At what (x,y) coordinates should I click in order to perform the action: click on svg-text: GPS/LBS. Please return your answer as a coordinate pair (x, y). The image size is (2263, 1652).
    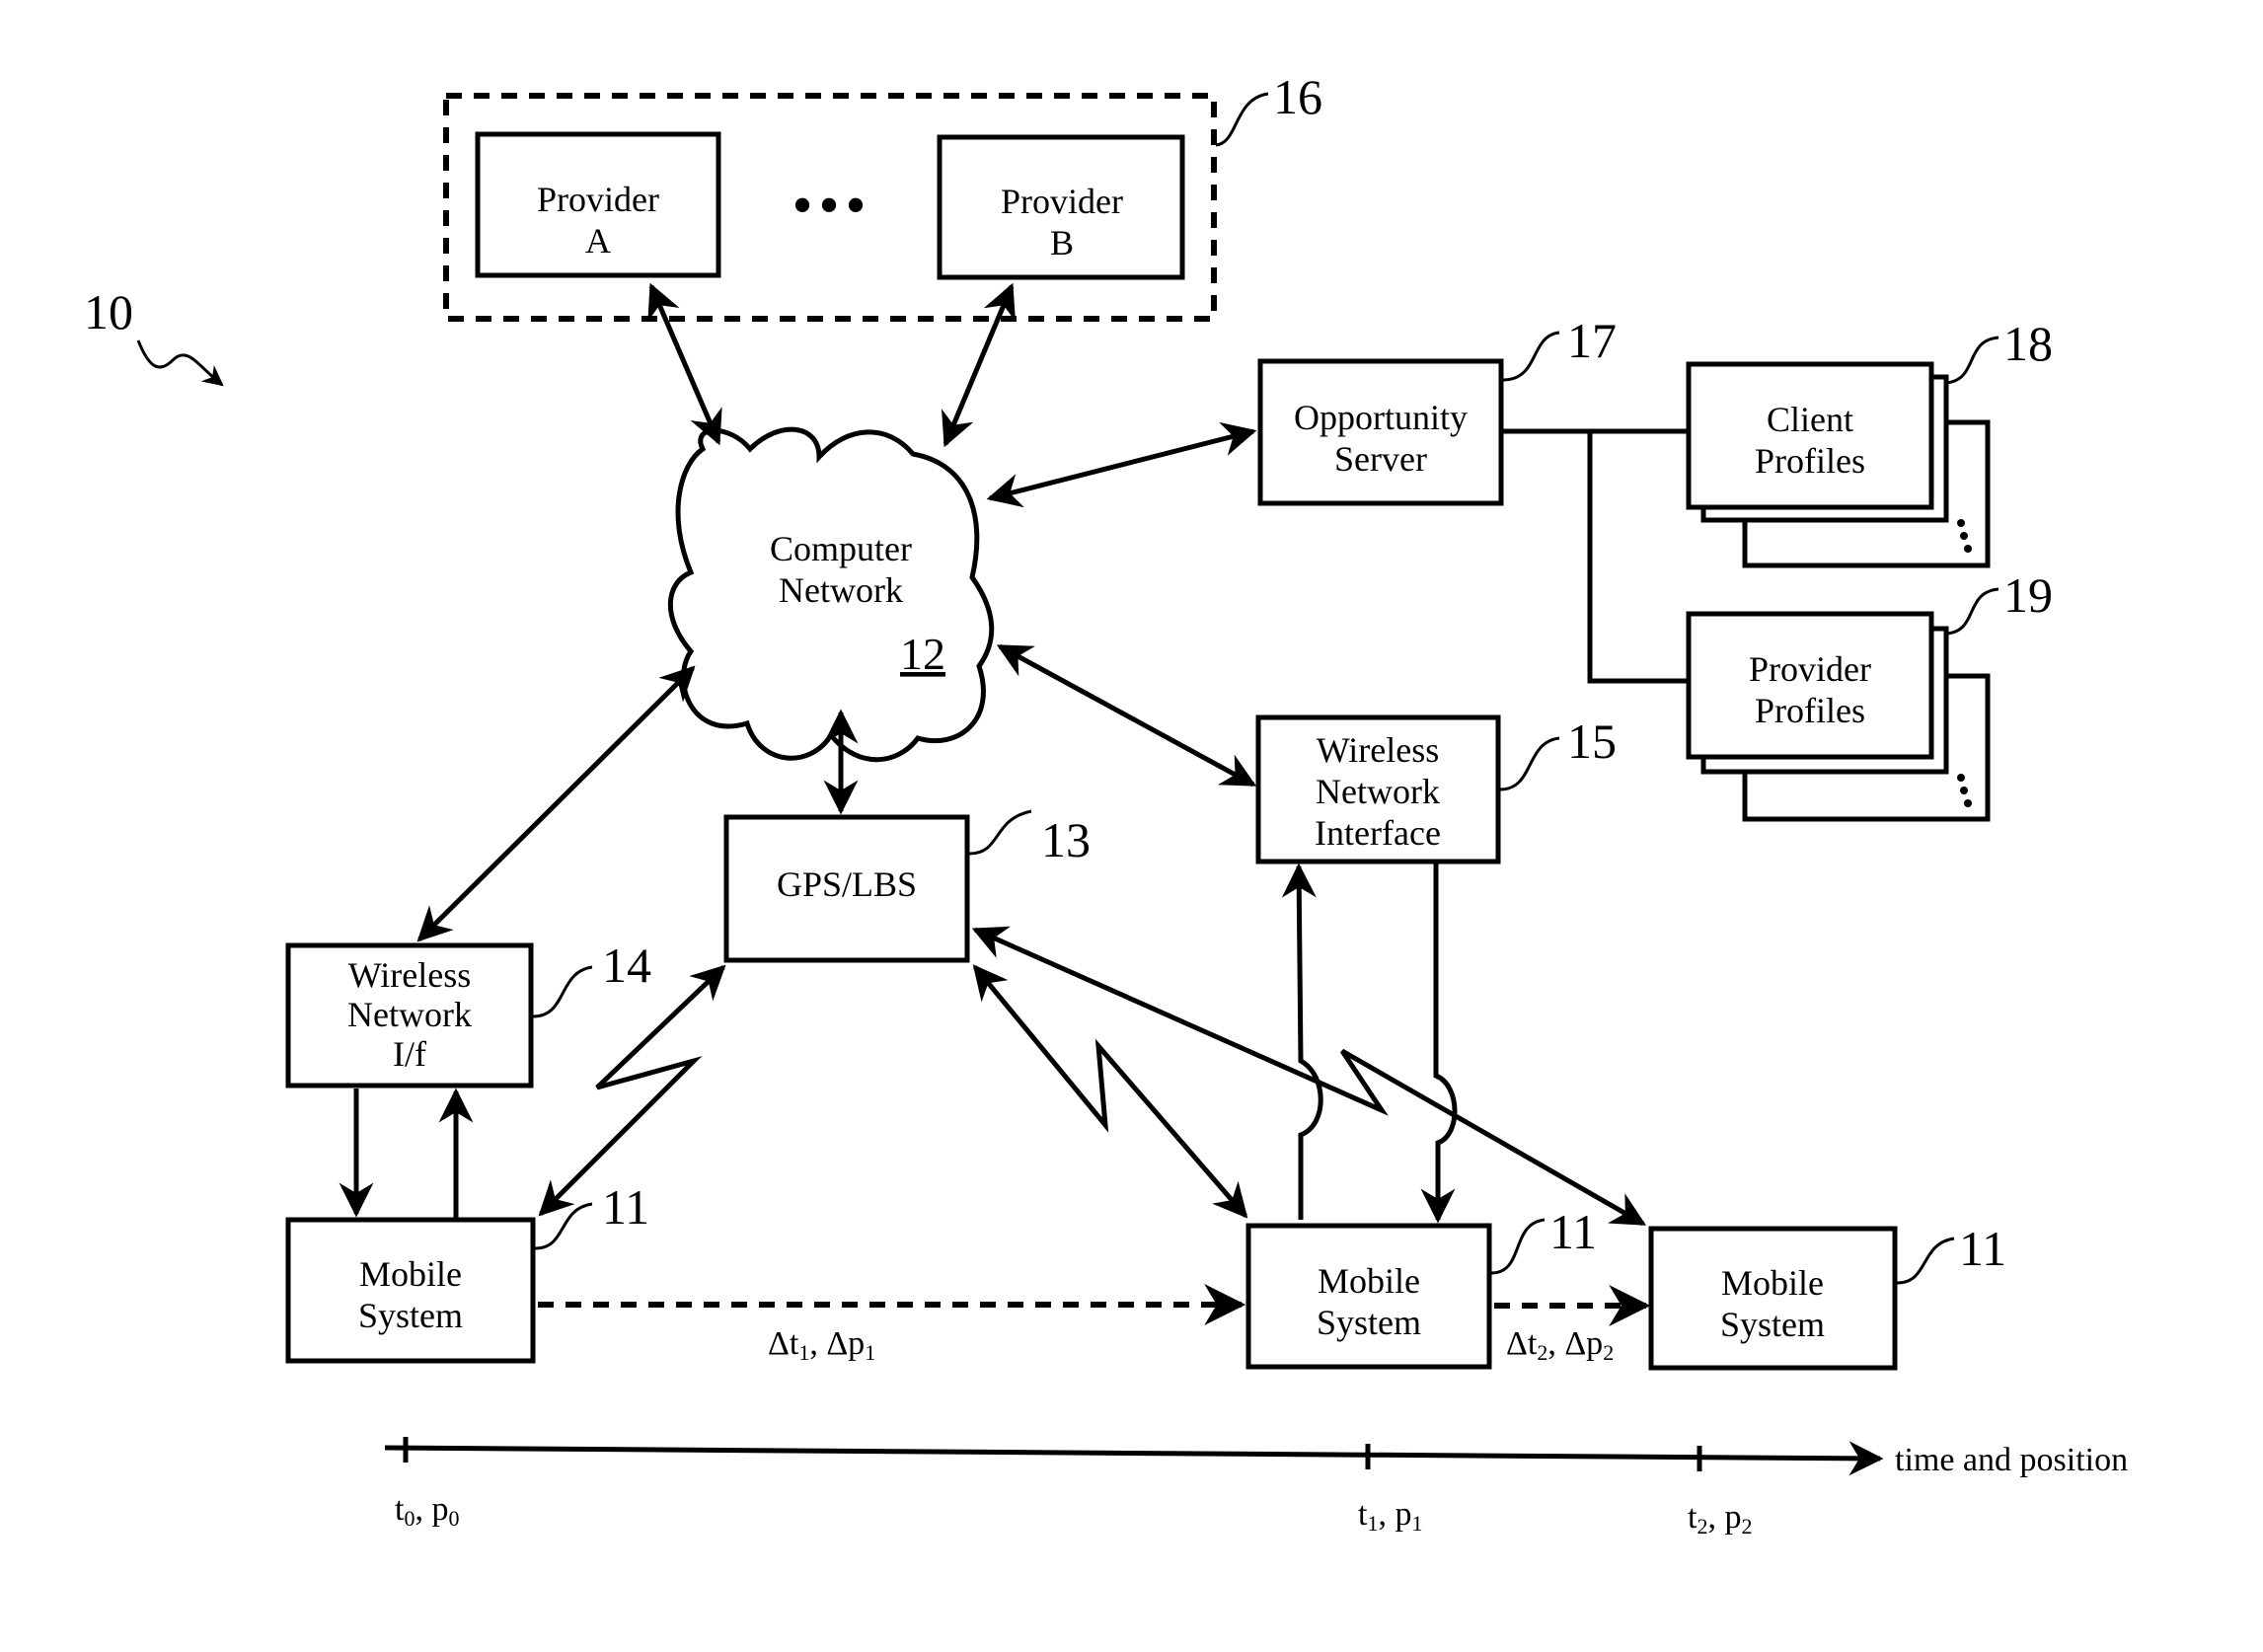
    Looking at the image, I should click on (847, 884).